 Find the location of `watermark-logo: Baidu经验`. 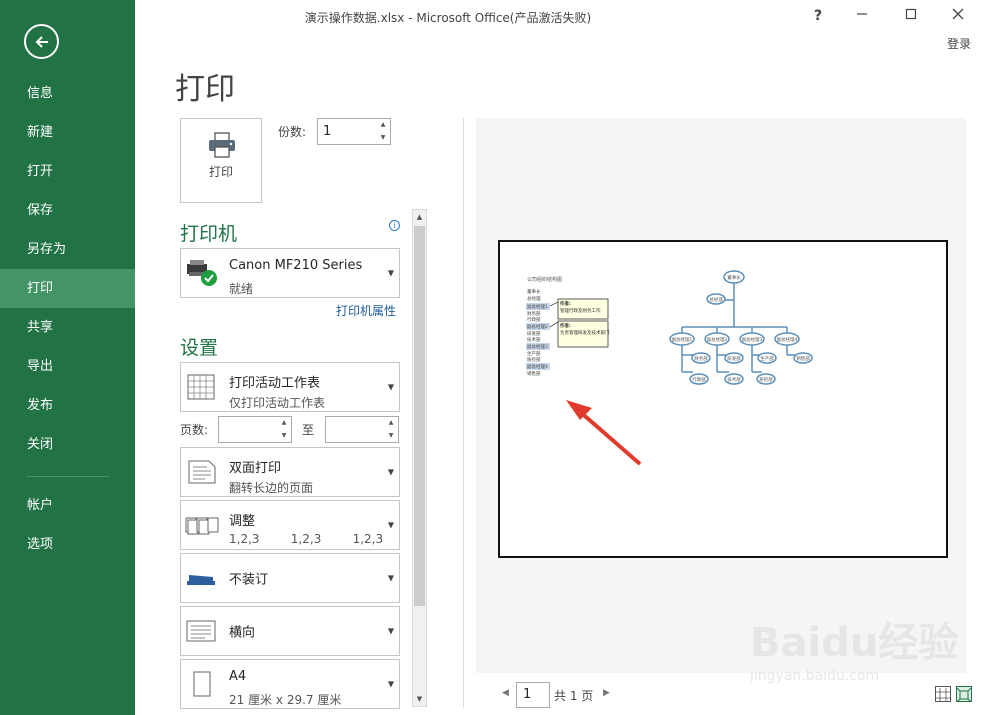

watermark-logo: Baidu经验 is located at coordinates (854, 643).